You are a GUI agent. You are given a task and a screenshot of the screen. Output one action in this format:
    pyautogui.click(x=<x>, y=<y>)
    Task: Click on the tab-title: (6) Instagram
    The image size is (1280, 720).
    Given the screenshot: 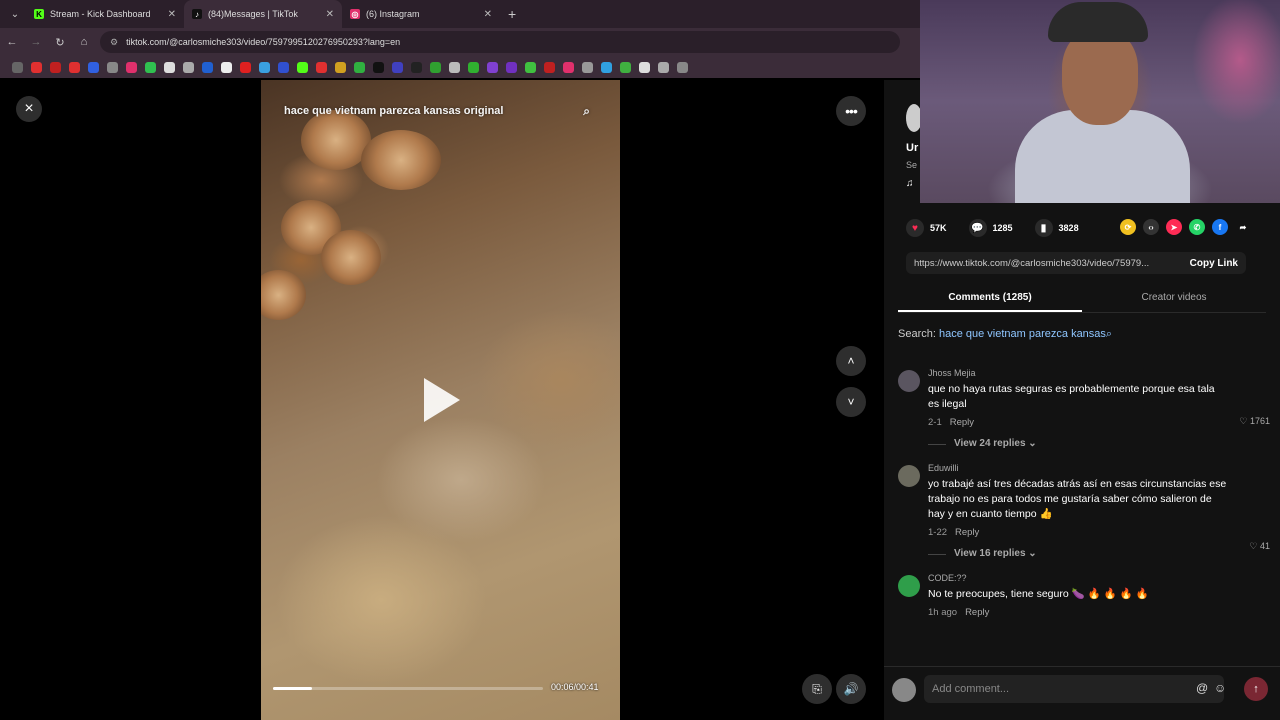 What is the action you would take?
    pyautogui.click(x=393, y=14)
    